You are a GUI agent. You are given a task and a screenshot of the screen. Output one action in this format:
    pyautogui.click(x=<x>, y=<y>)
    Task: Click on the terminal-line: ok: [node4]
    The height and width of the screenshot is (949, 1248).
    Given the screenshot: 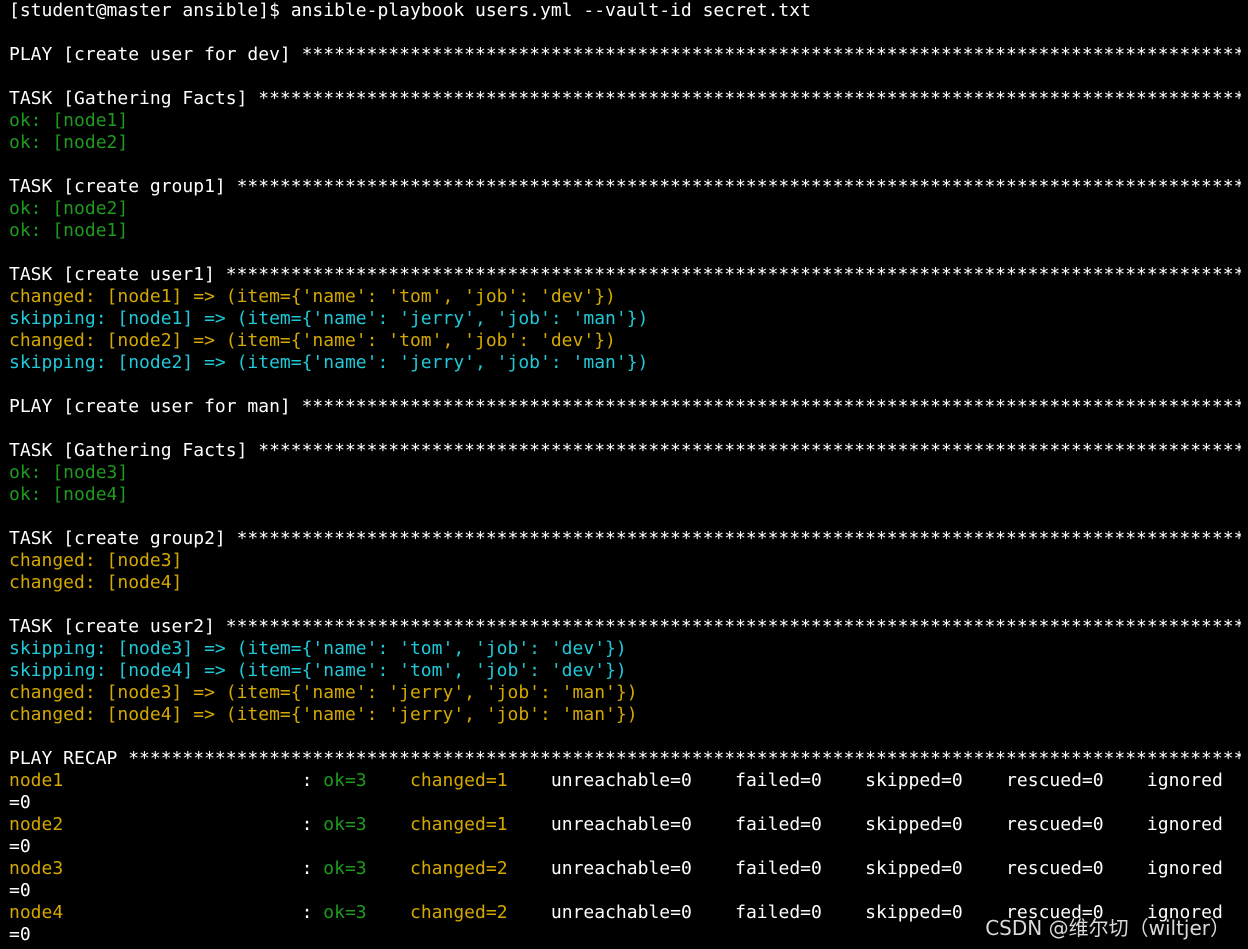 What is the action you would take?
    pyautogui.click(x=69, y=494)
    